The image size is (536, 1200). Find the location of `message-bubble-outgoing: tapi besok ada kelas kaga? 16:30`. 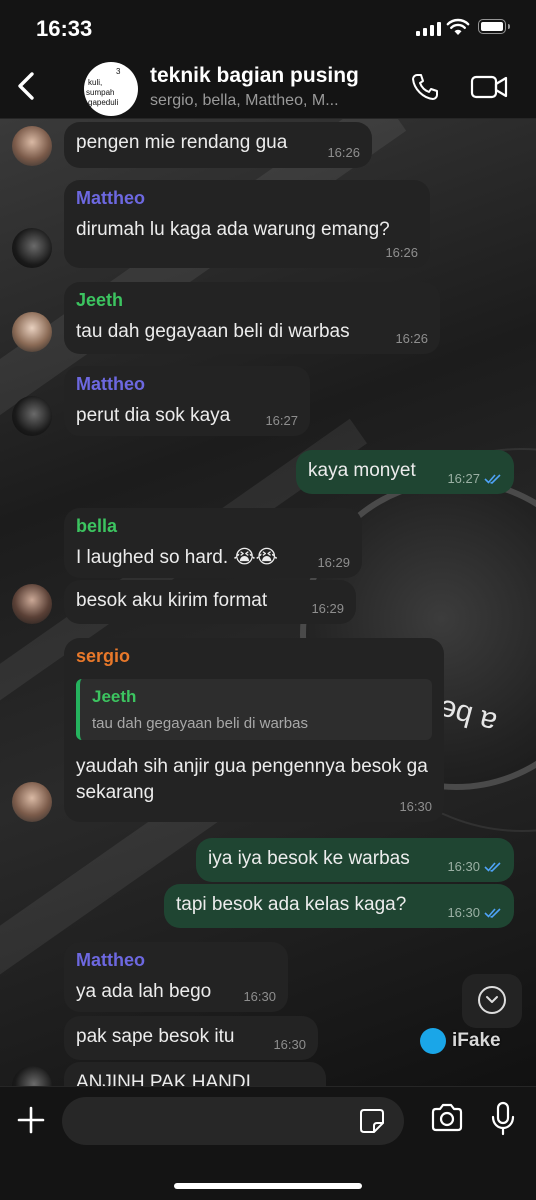

message-bubble-outgoing: tapi besok ada kelas kaga? 16:30 is located at coordinates (339, 906).